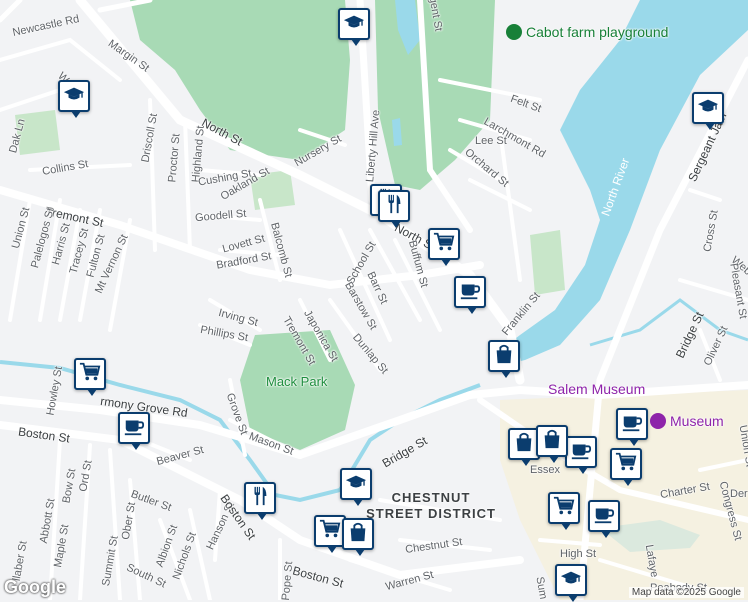 The width and height of the screenshot is (748, 602). Describe the element at coordinates (431, 505) in the screenshot. I see `district-label-chestnut-street: CHESTNUT STREET DISTRICT` at that location.